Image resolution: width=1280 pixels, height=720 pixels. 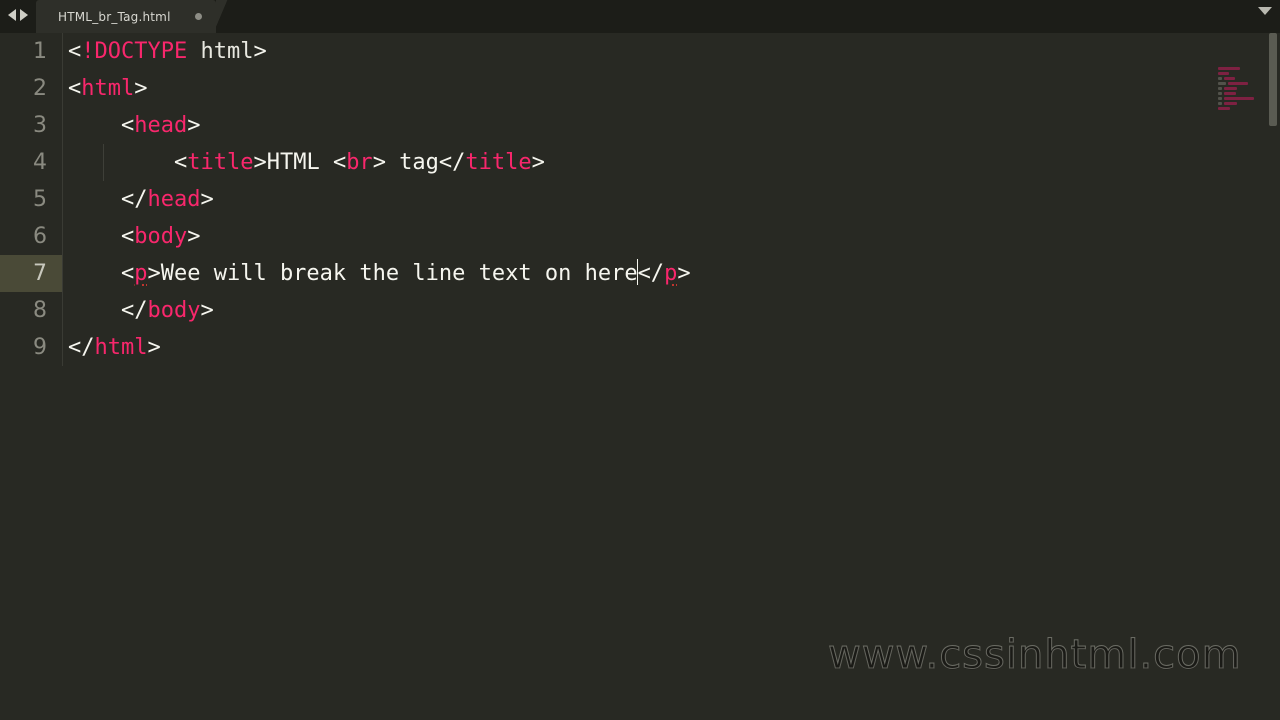 What do you see at coordinates (359, 162) in the screenshot?
I see `code-token: br` at bounding box center [359, 162].